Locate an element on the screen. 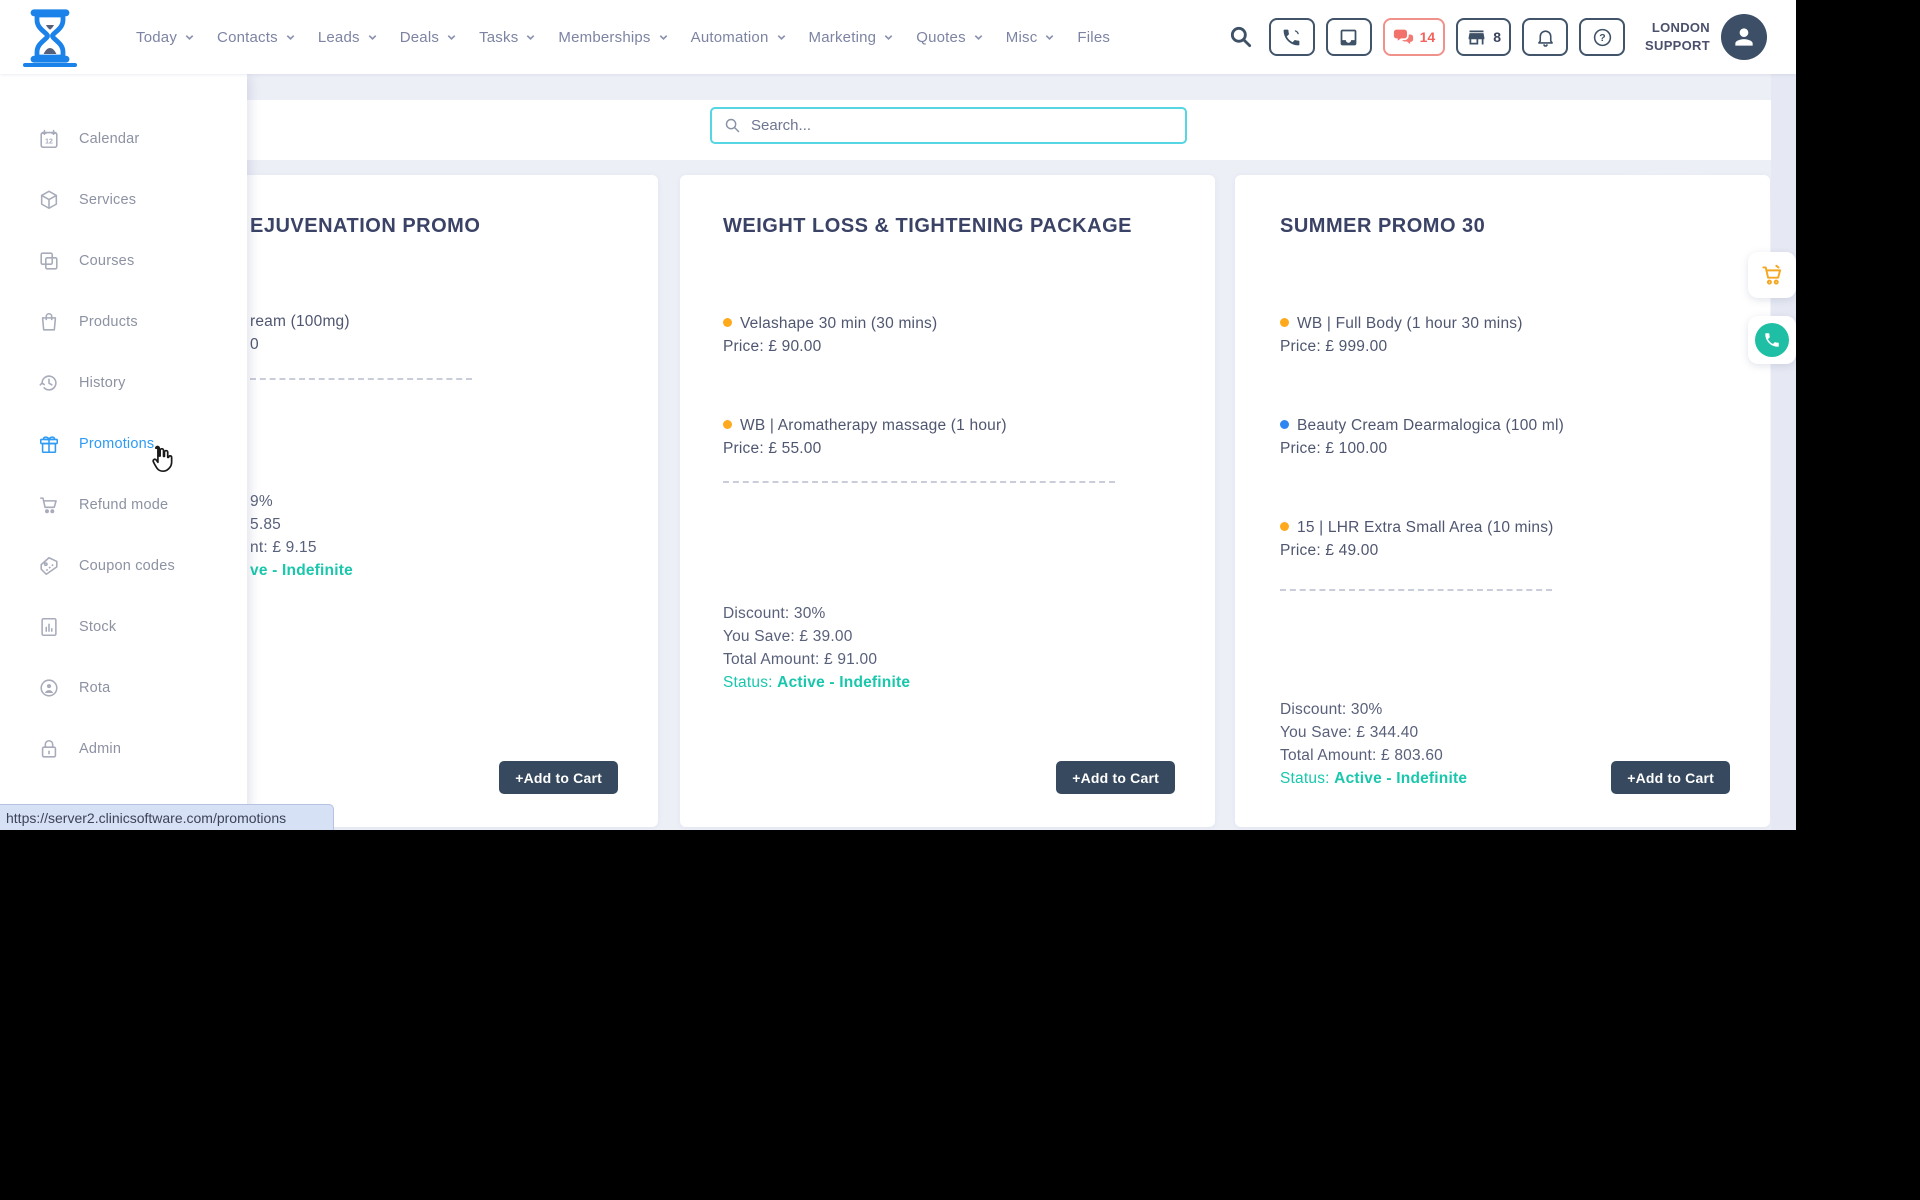 The width and height of the screenshot is (1920, 1200). promo-total: Total Amount: £ 91.00 is located at coordinates (800, 659).